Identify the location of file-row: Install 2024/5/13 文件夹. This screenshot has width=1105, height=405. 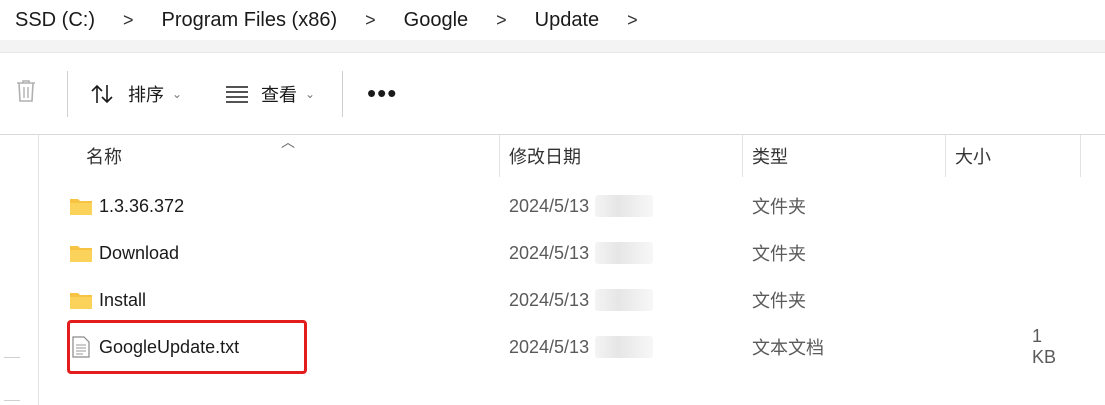
(572, 300).